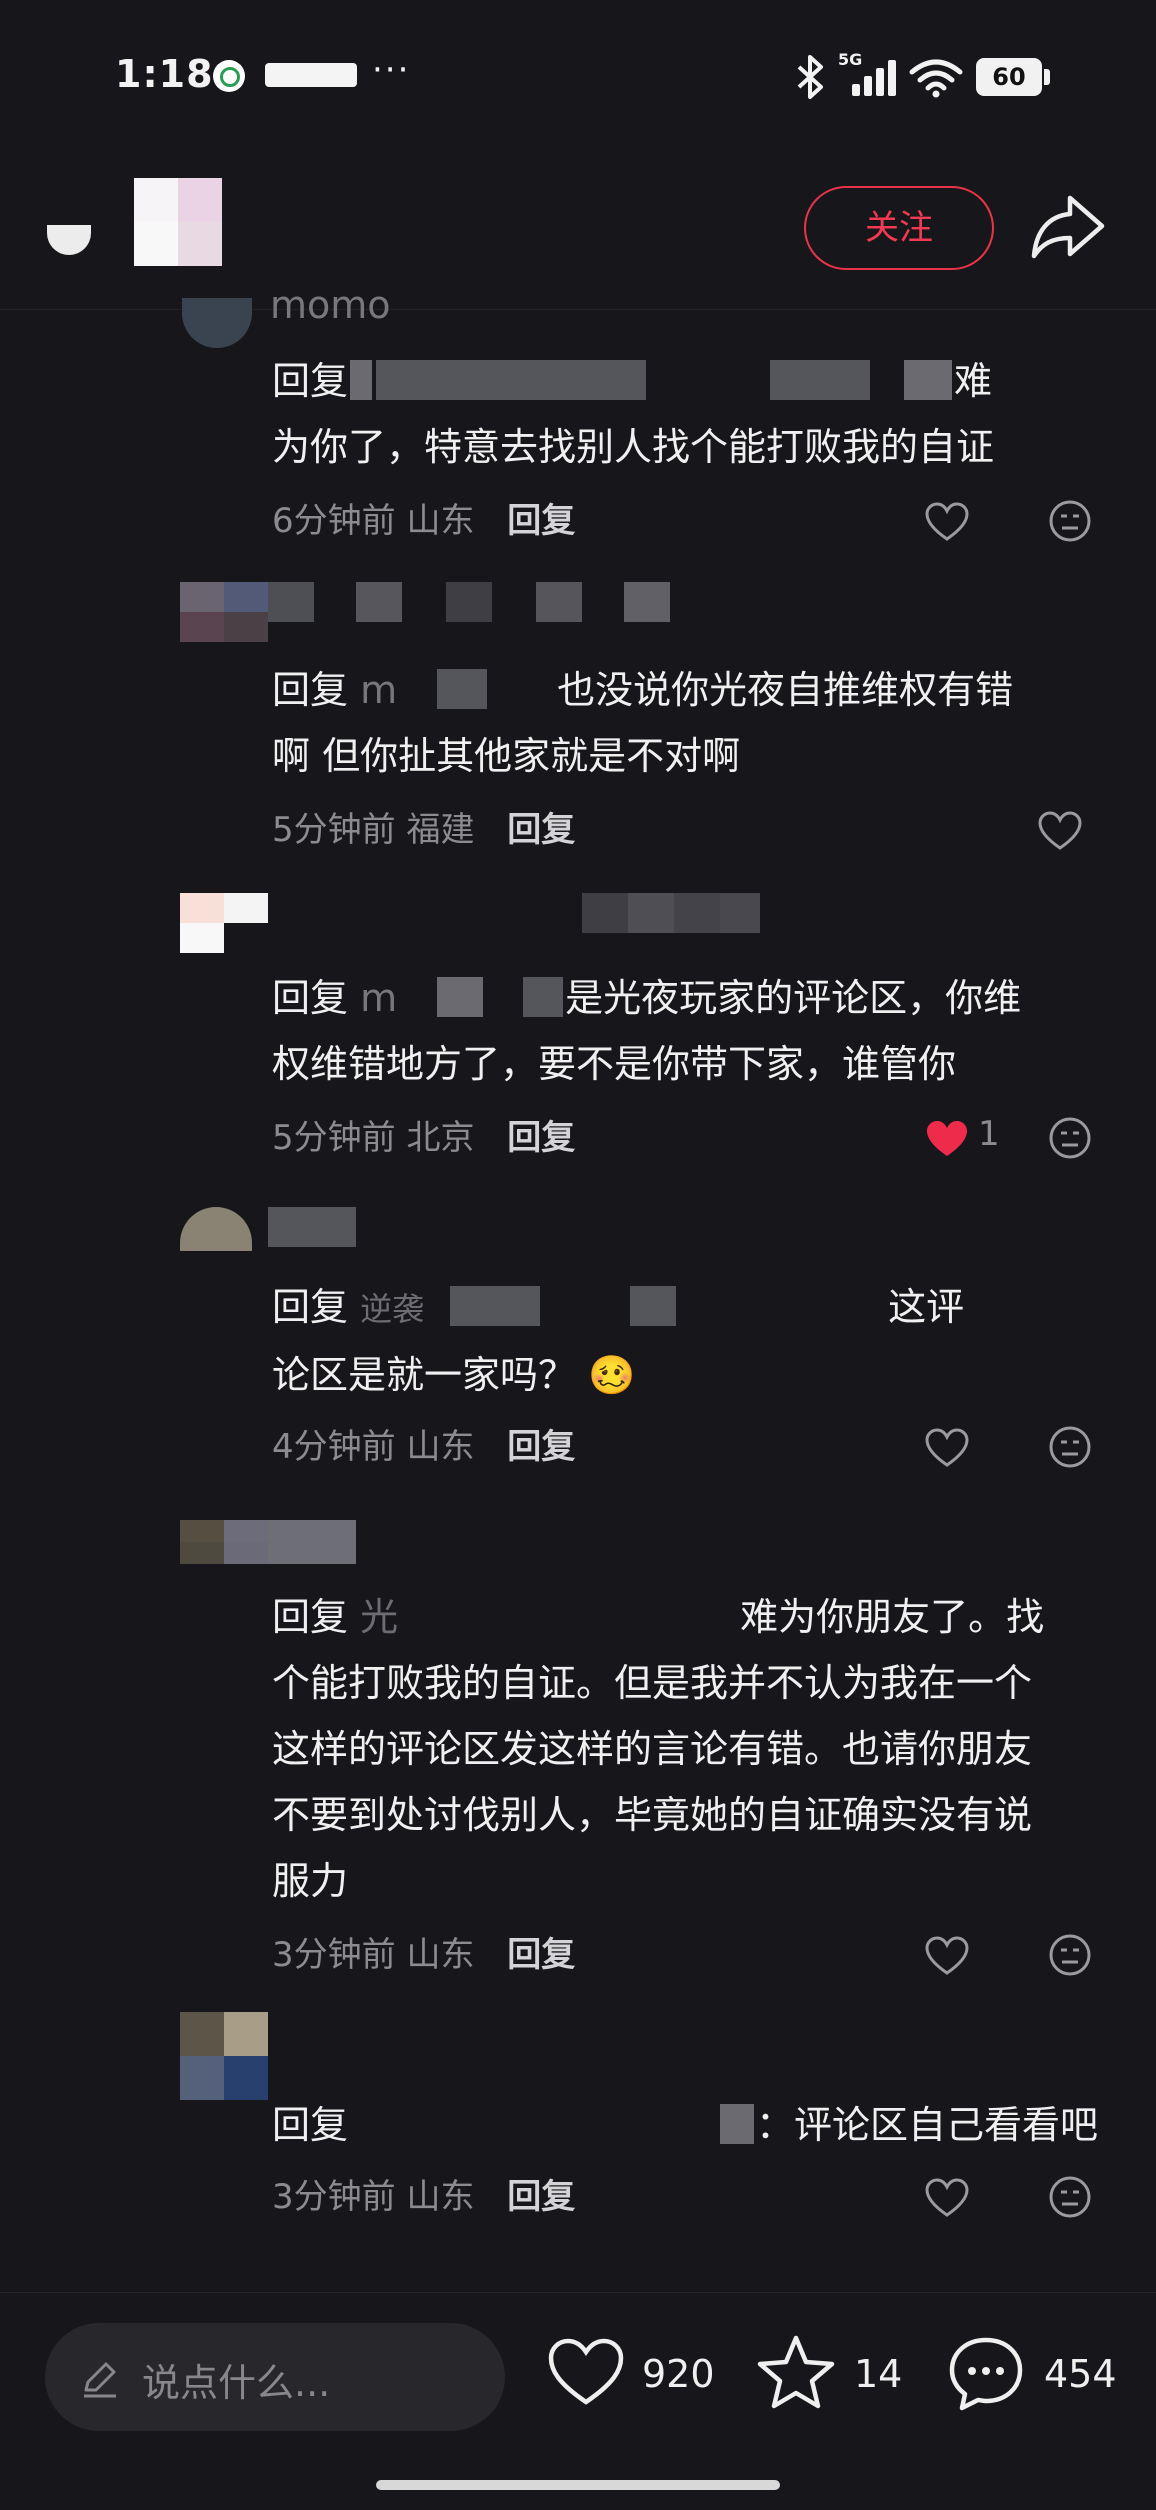 The image size is (1156, 2510). I want to click on comment-line3: 这样的评论区发这样的言论有错。也请你朋友, so click(652, 1749).